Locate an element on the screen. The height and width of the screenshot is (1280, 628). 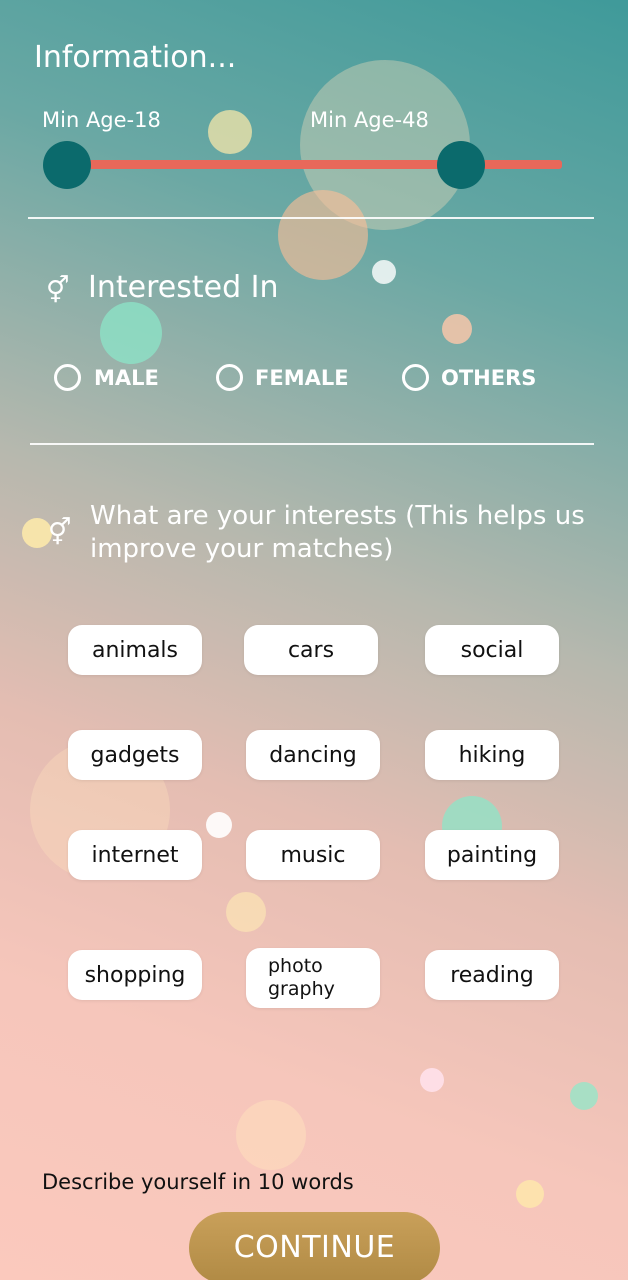
age-range-track is located at coordinates (314, 164).